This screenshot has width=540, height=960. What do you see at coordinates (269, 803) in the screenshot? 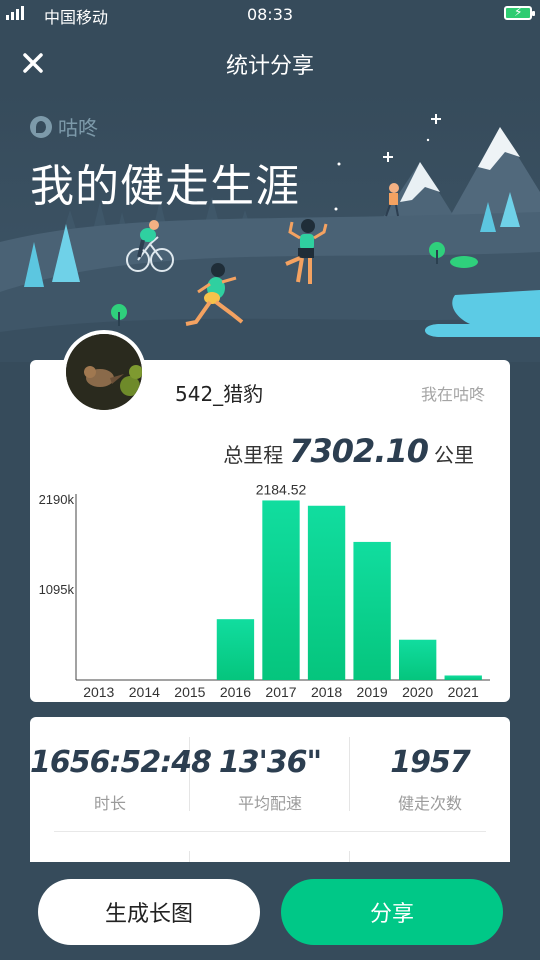
I see `stat-label: 平均配速` at bounding box center [269, 803].